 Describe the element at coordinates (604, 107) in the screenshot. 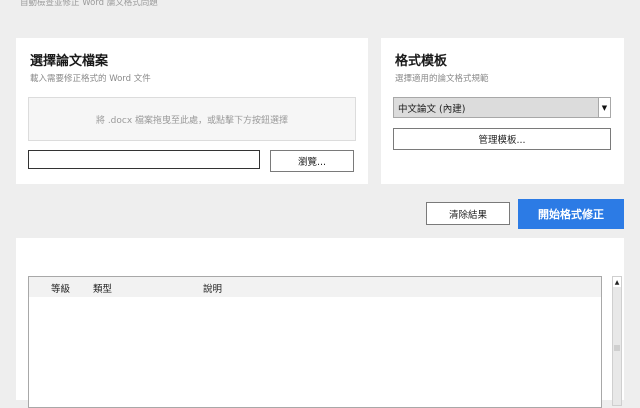

I see `chevron-down-icon: ▼` at that location.